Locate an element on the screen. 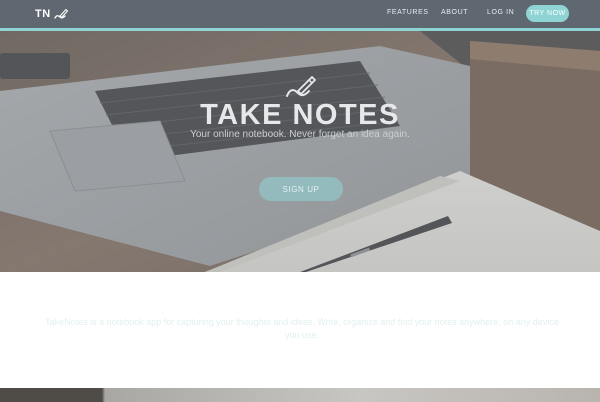 The width and height of the screenshot is (600, 402). sign-up-button: SIGN UP is located at coordinates (301, 189).